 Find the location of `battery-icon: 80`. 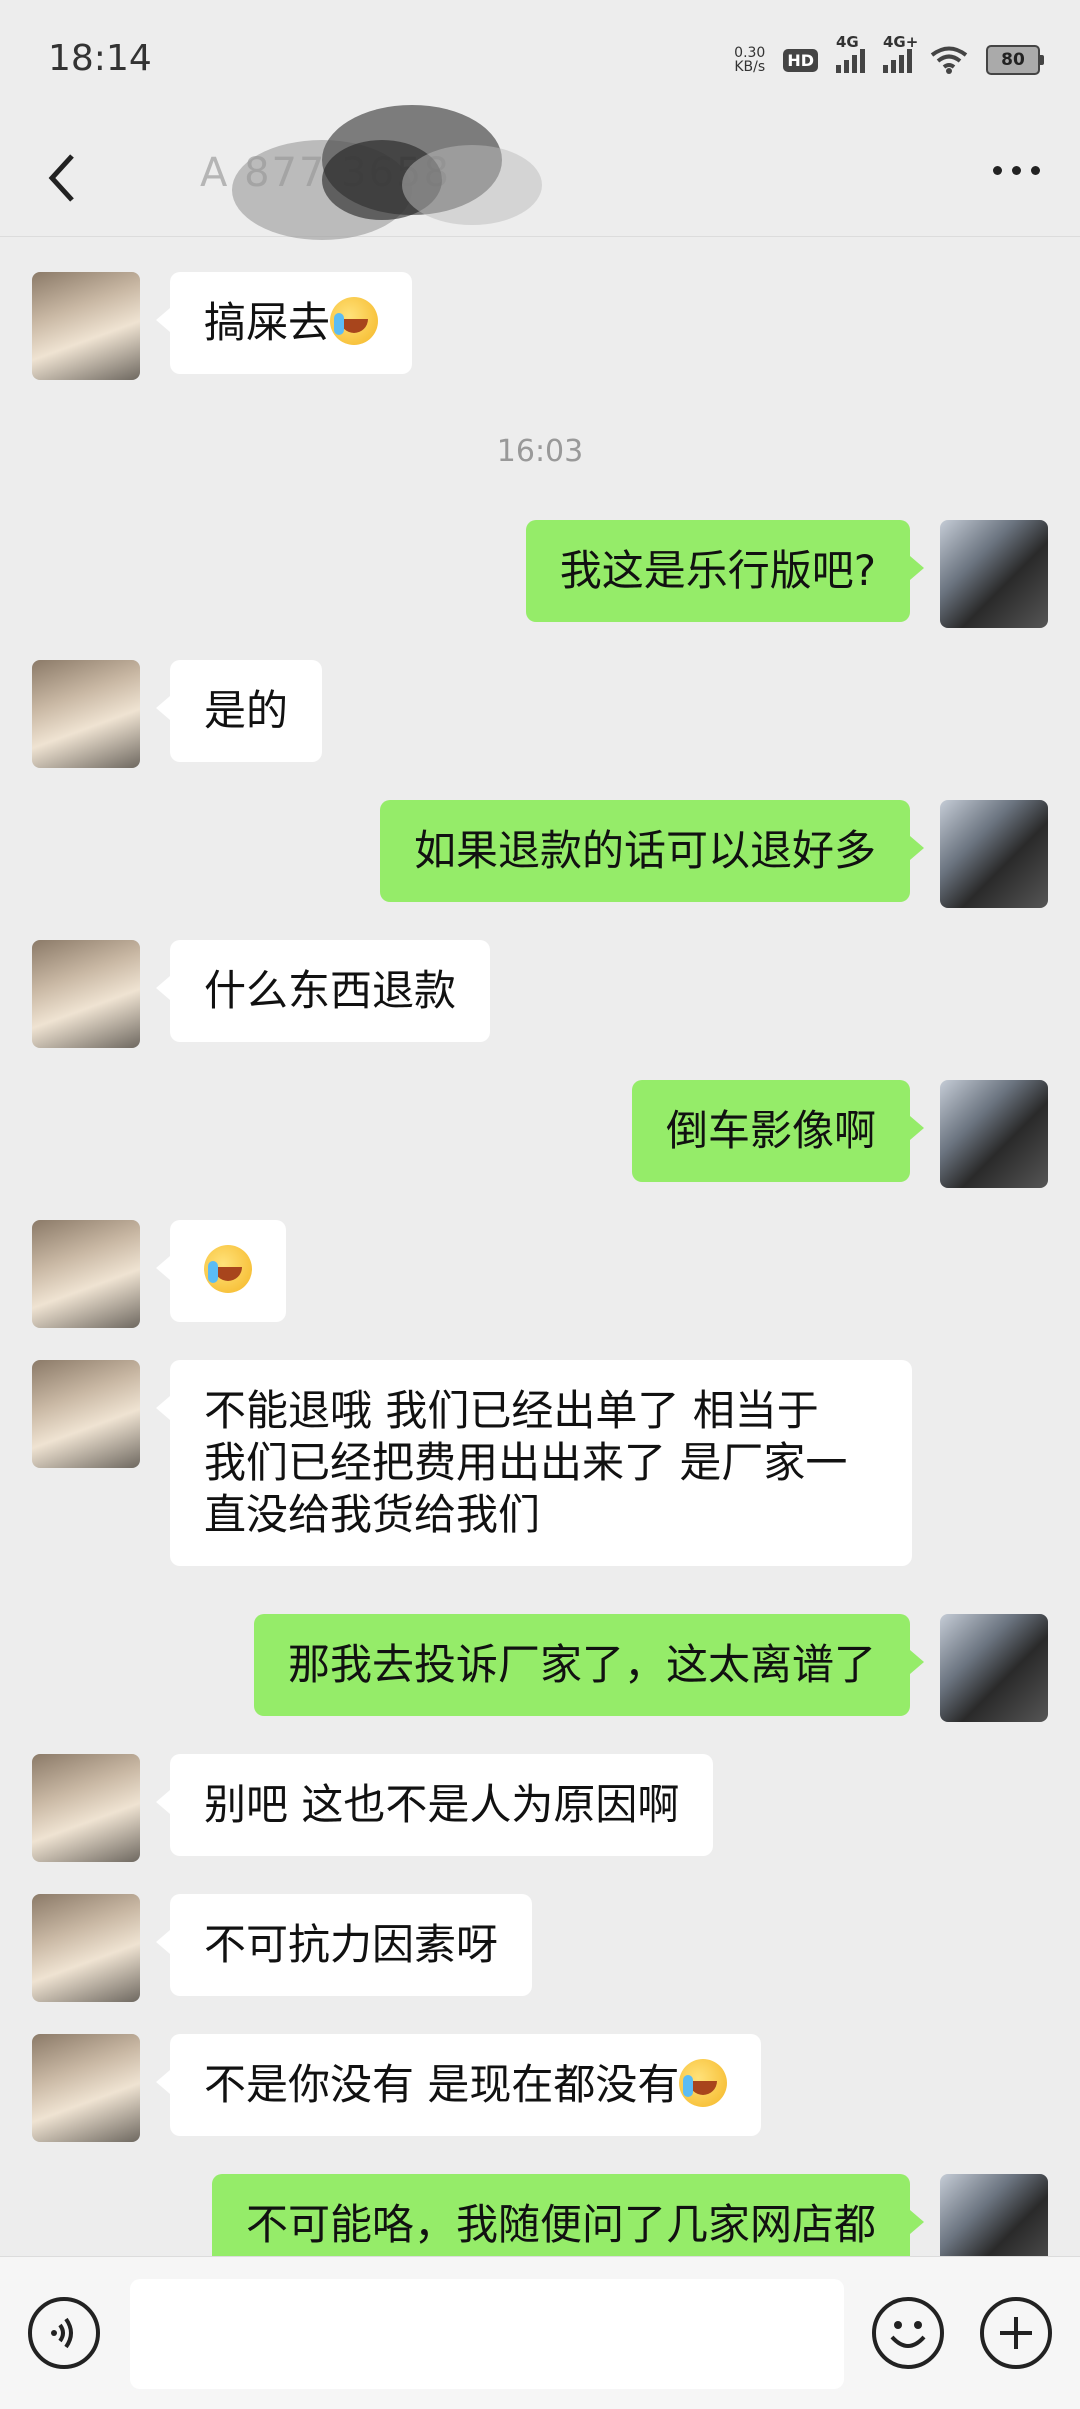

battery-icon: 80 is located at coordinates (1015, 60).